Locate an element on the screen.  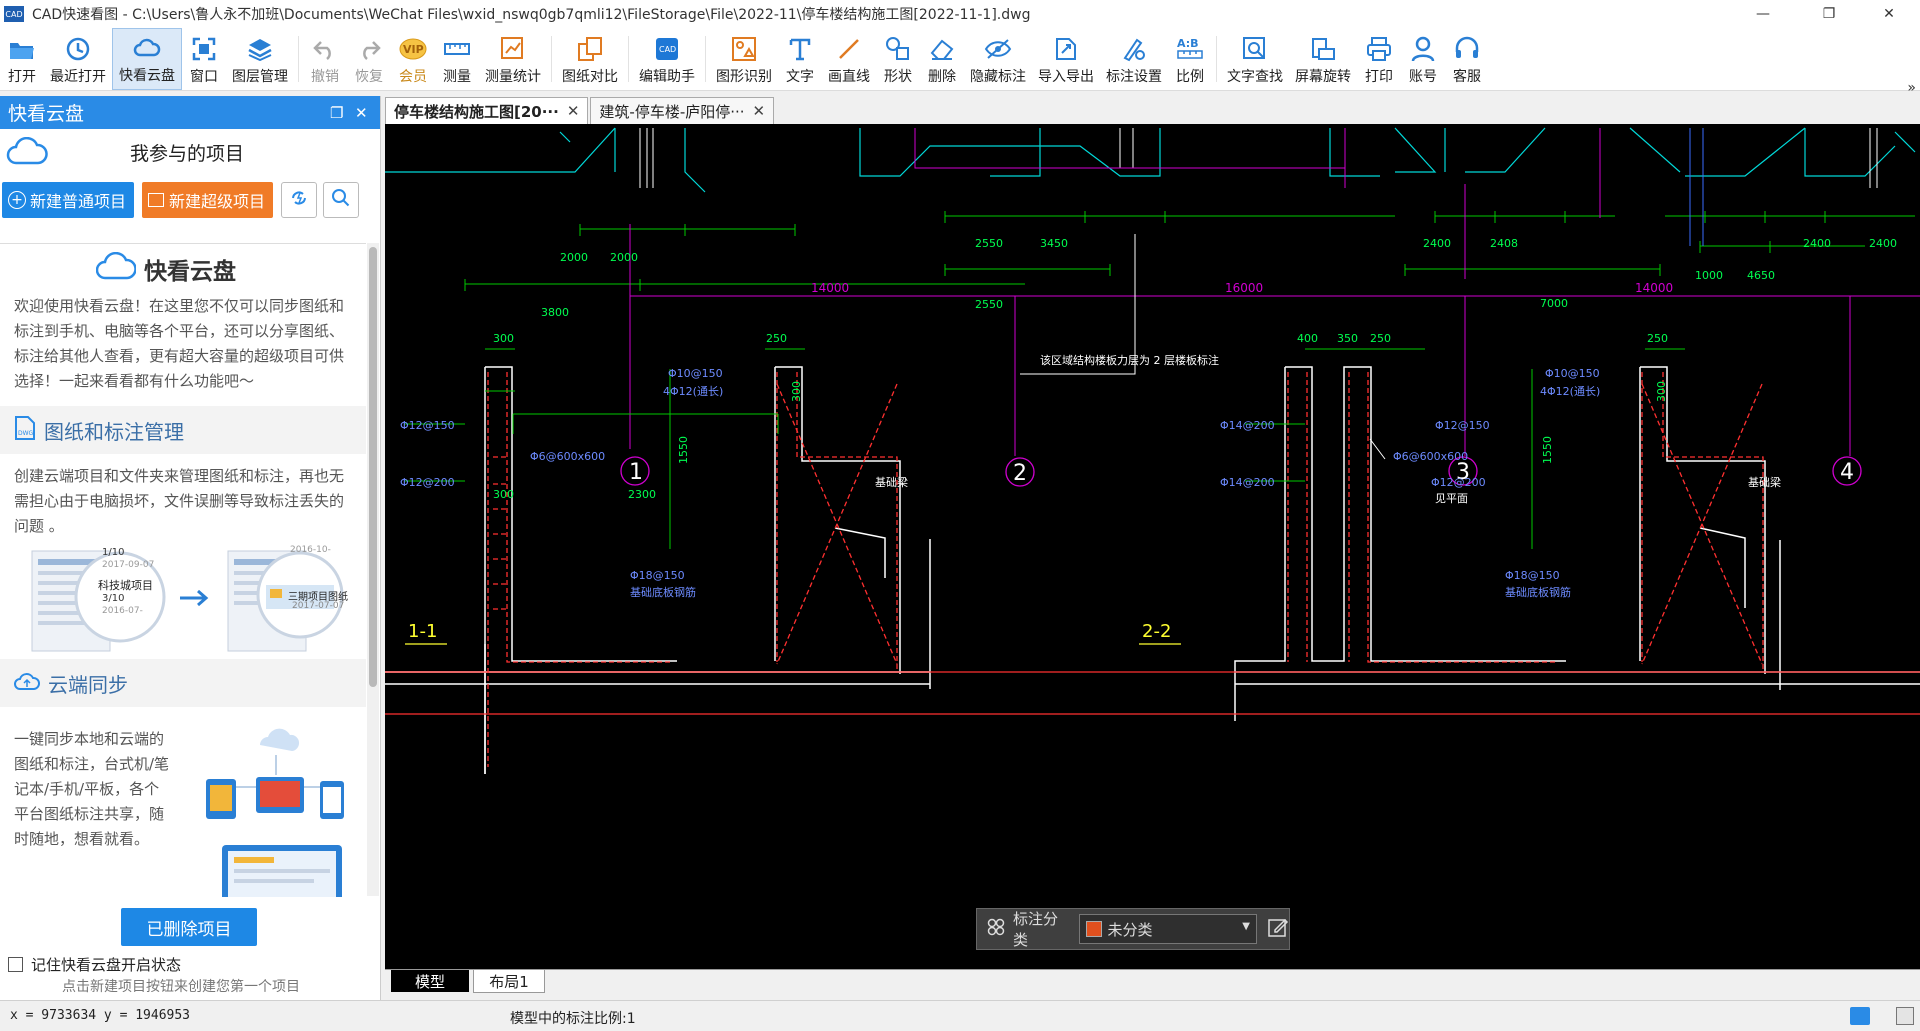
dim-text: 2550 is located at coordinates (989, 304).